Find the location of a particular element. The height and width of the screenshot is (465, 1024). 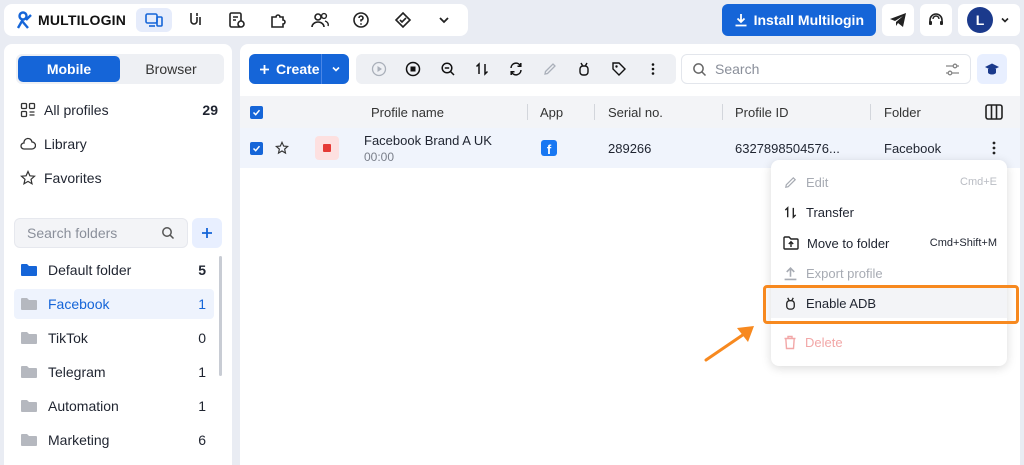

team-icon is located at coordinates (319, 20).